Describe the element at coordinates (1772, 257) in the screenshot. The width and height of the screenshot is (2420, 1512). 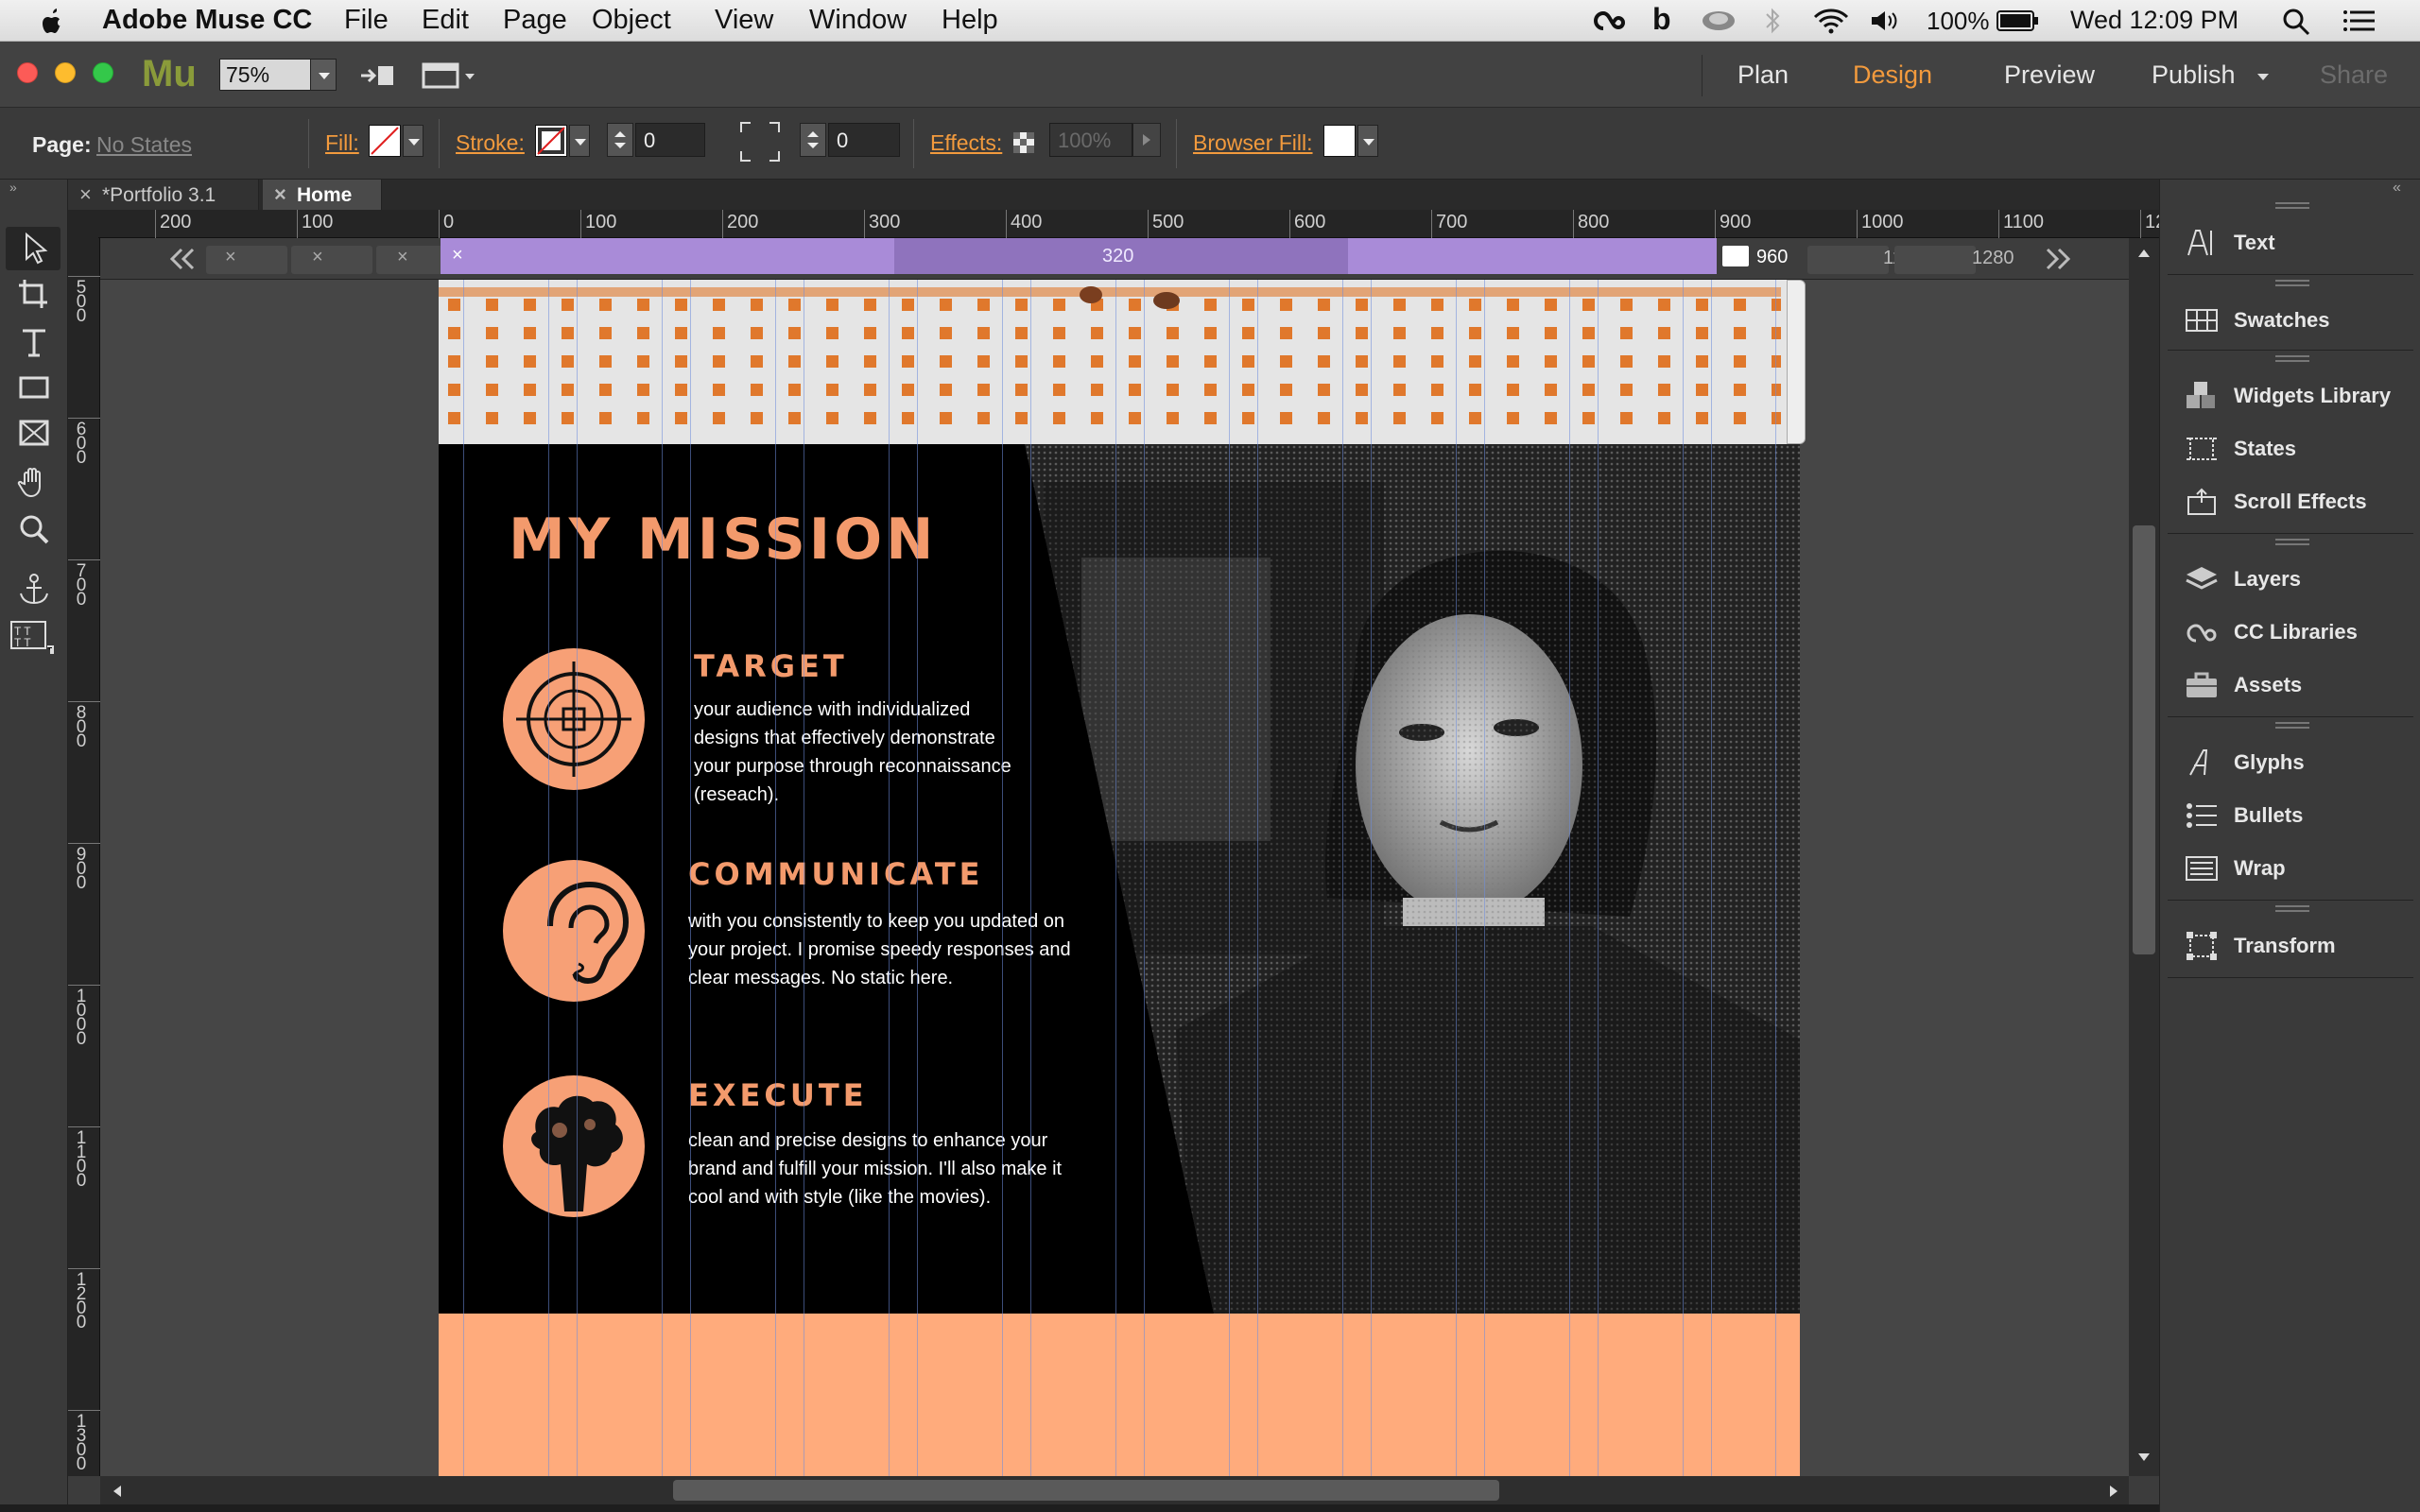
I see `current-breakpoint-label: 960` at that location.